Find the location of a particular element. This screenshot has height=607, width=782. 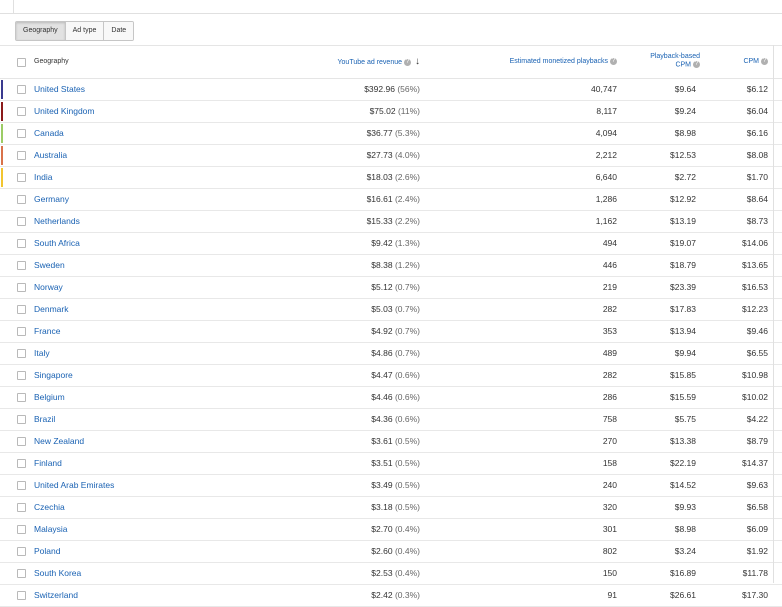

geography-link: Sweden is located at coordinates (49, 265).